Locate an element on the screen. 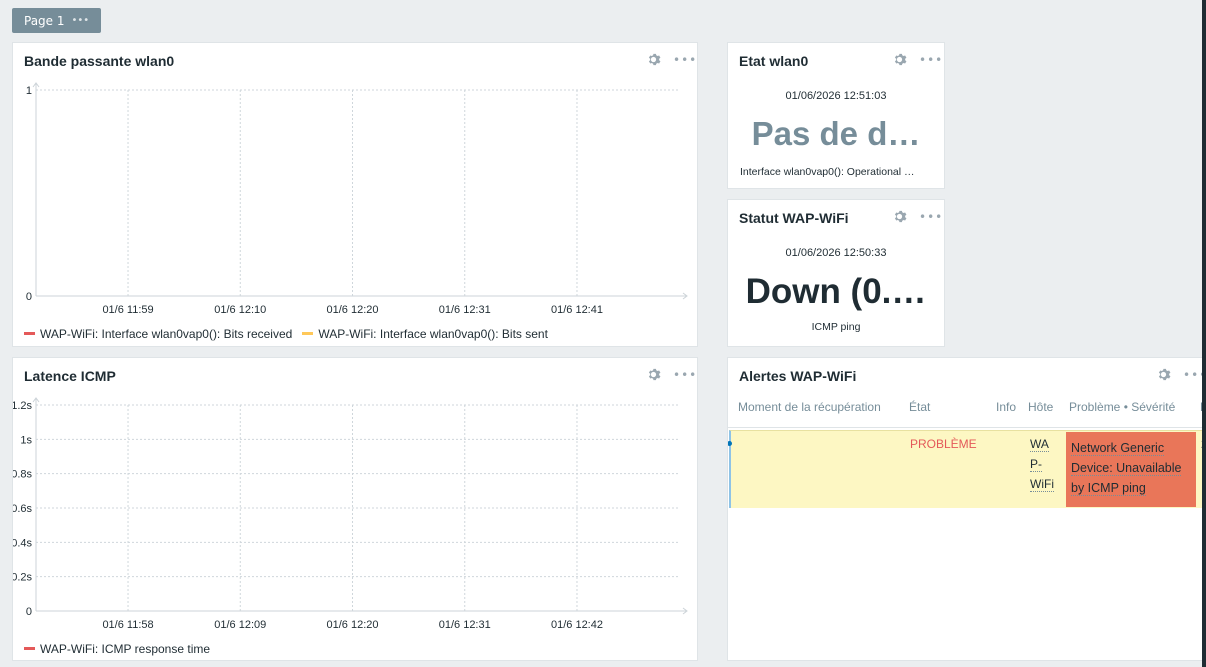  x-tick-label: 01/6 12:41 is located at coordinates (577, 310).